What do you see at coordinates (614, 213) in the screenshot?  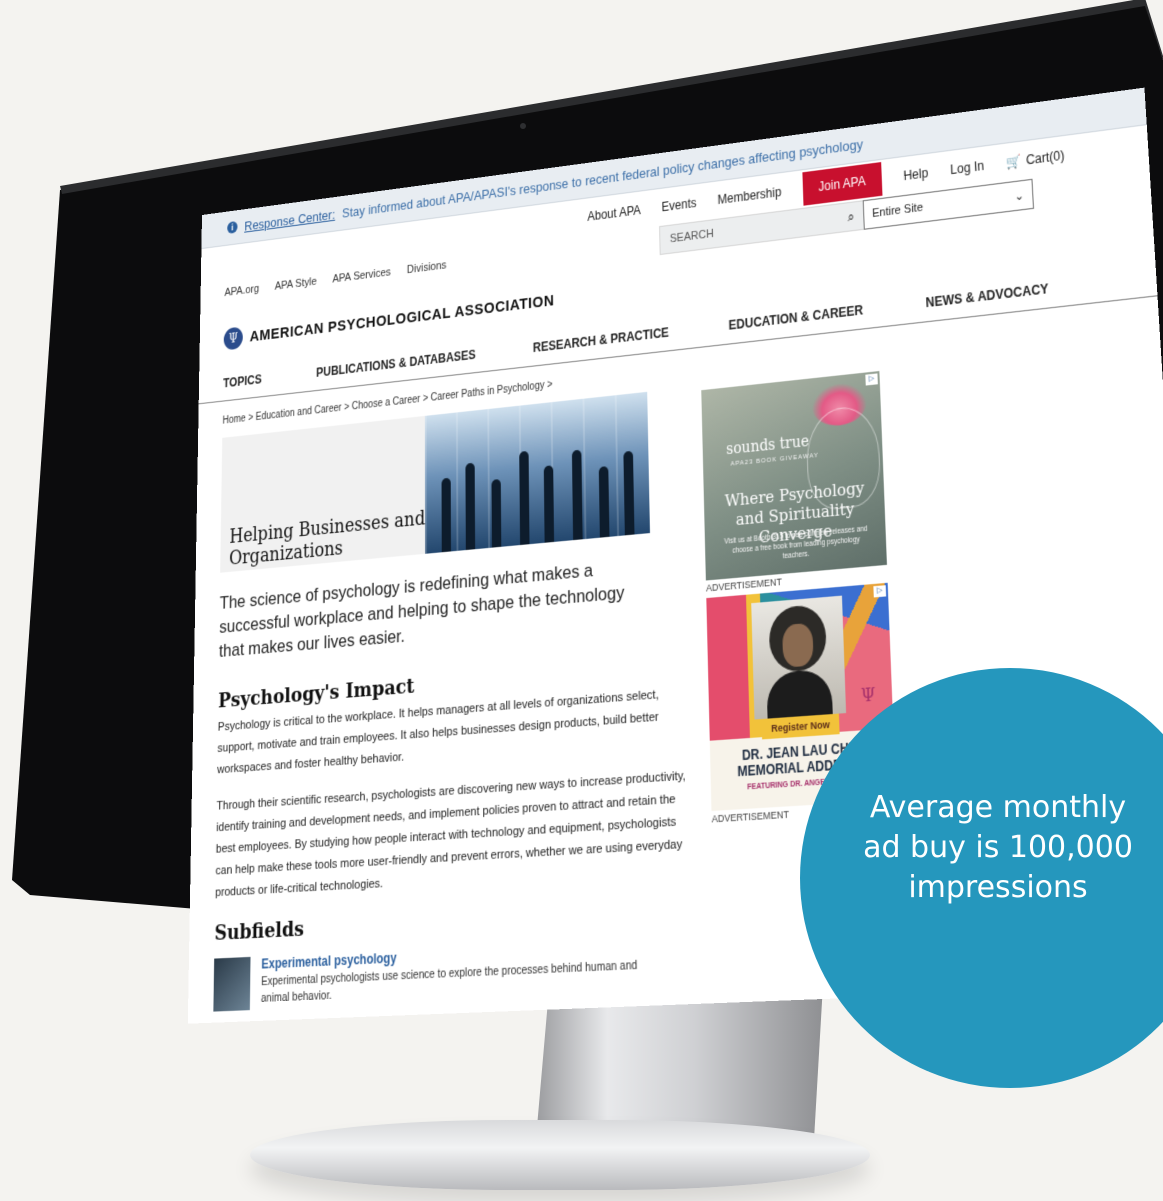 I see `utility-link-about: About APA` at bounding box center [614, 213].